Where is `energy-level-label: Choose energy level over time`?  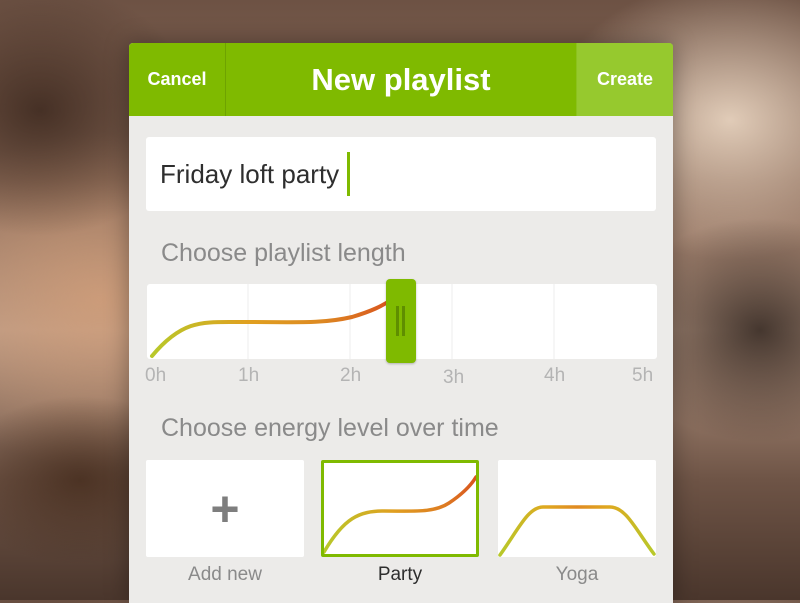
energy-level-label: Choose energy level over time is located at coordinates (330, 428).